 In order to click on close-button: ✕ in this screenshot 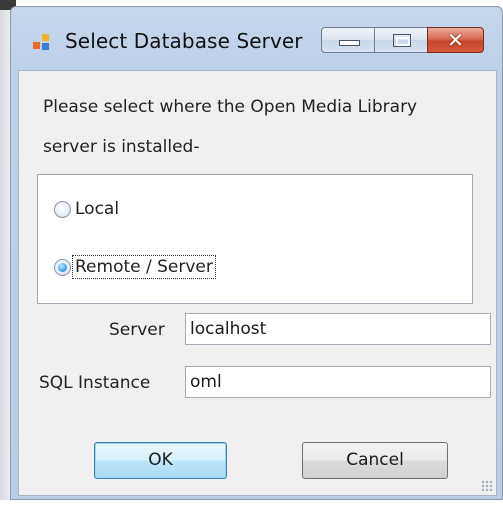, I will do `click(455, 40)`.